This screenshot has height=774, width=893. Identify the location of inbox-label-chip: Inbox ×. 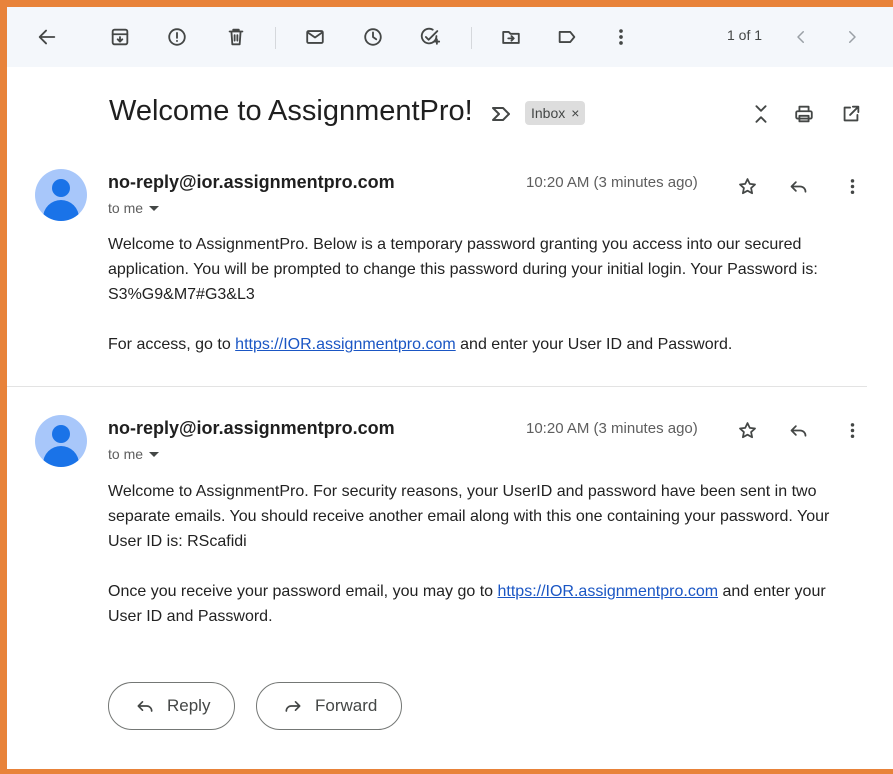
(555, 113).